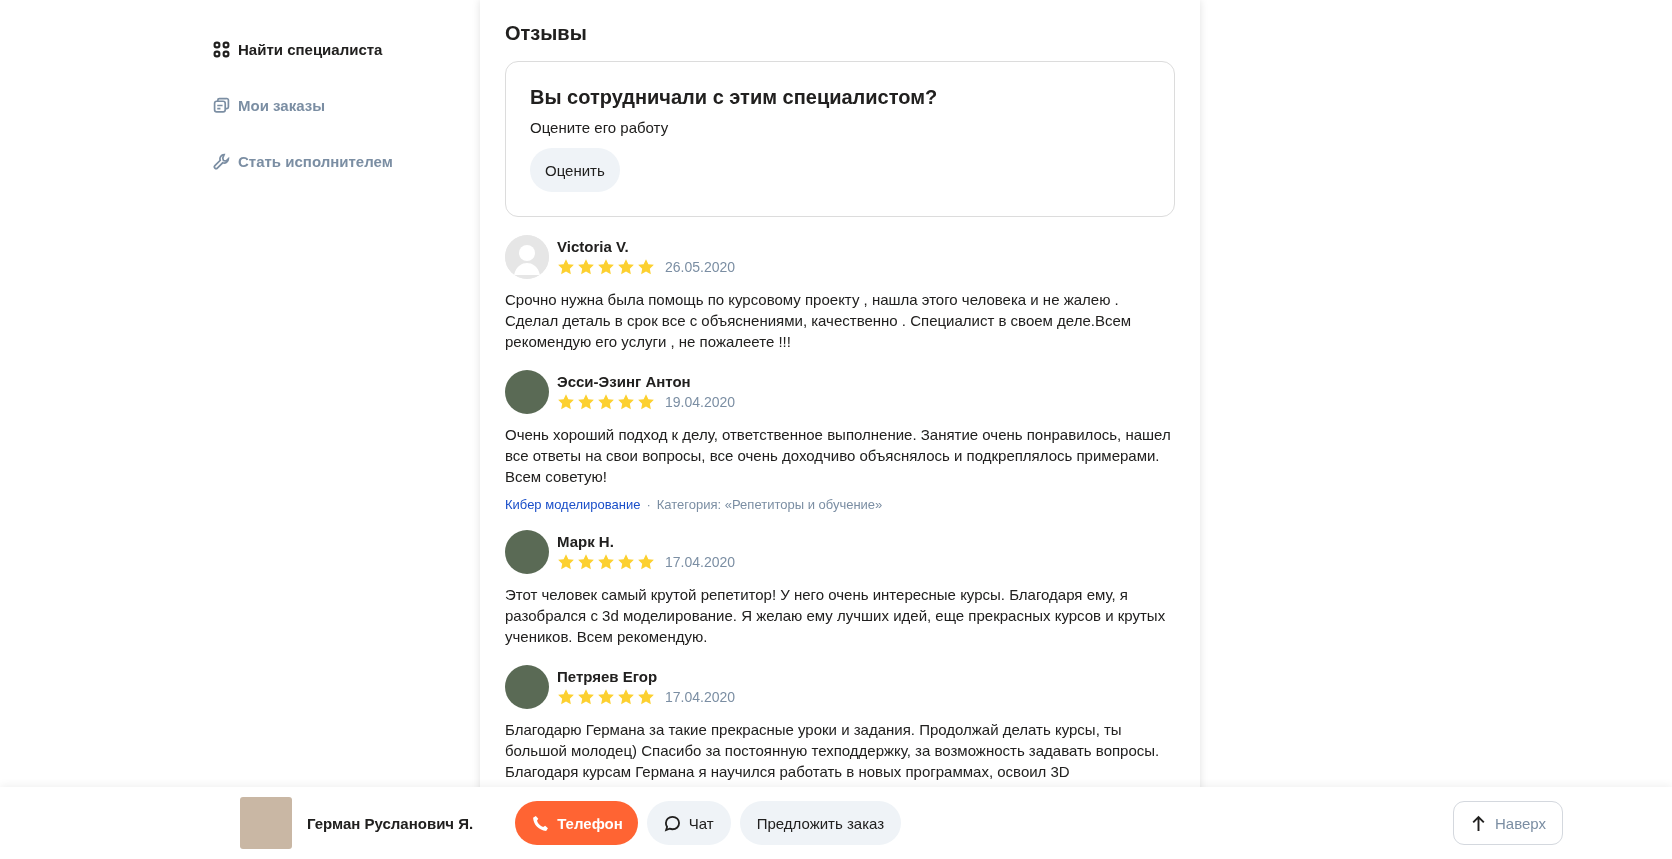 The width and height of the screenshot is (1672, 859). What do you see at coordinates (769, 504) in the screenshot?
I see `category-label: Категория: «Репетиторы и обучение»` at bounding box center [769, 504].